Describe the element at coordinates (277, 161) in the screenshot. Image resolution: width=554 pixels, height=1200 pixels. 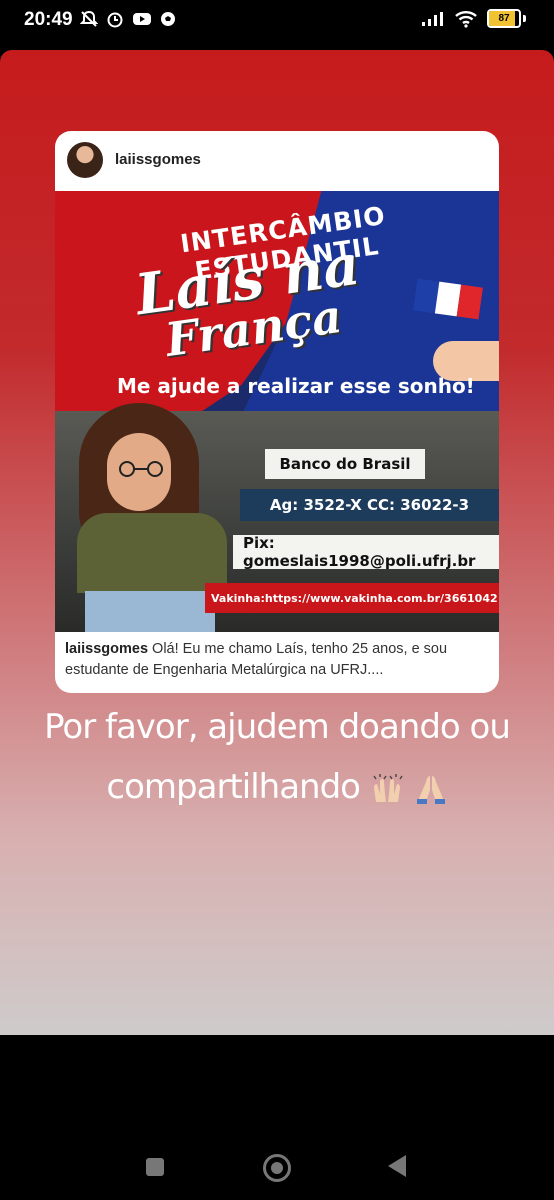
I see `post-header: laiissgomes` at that location.